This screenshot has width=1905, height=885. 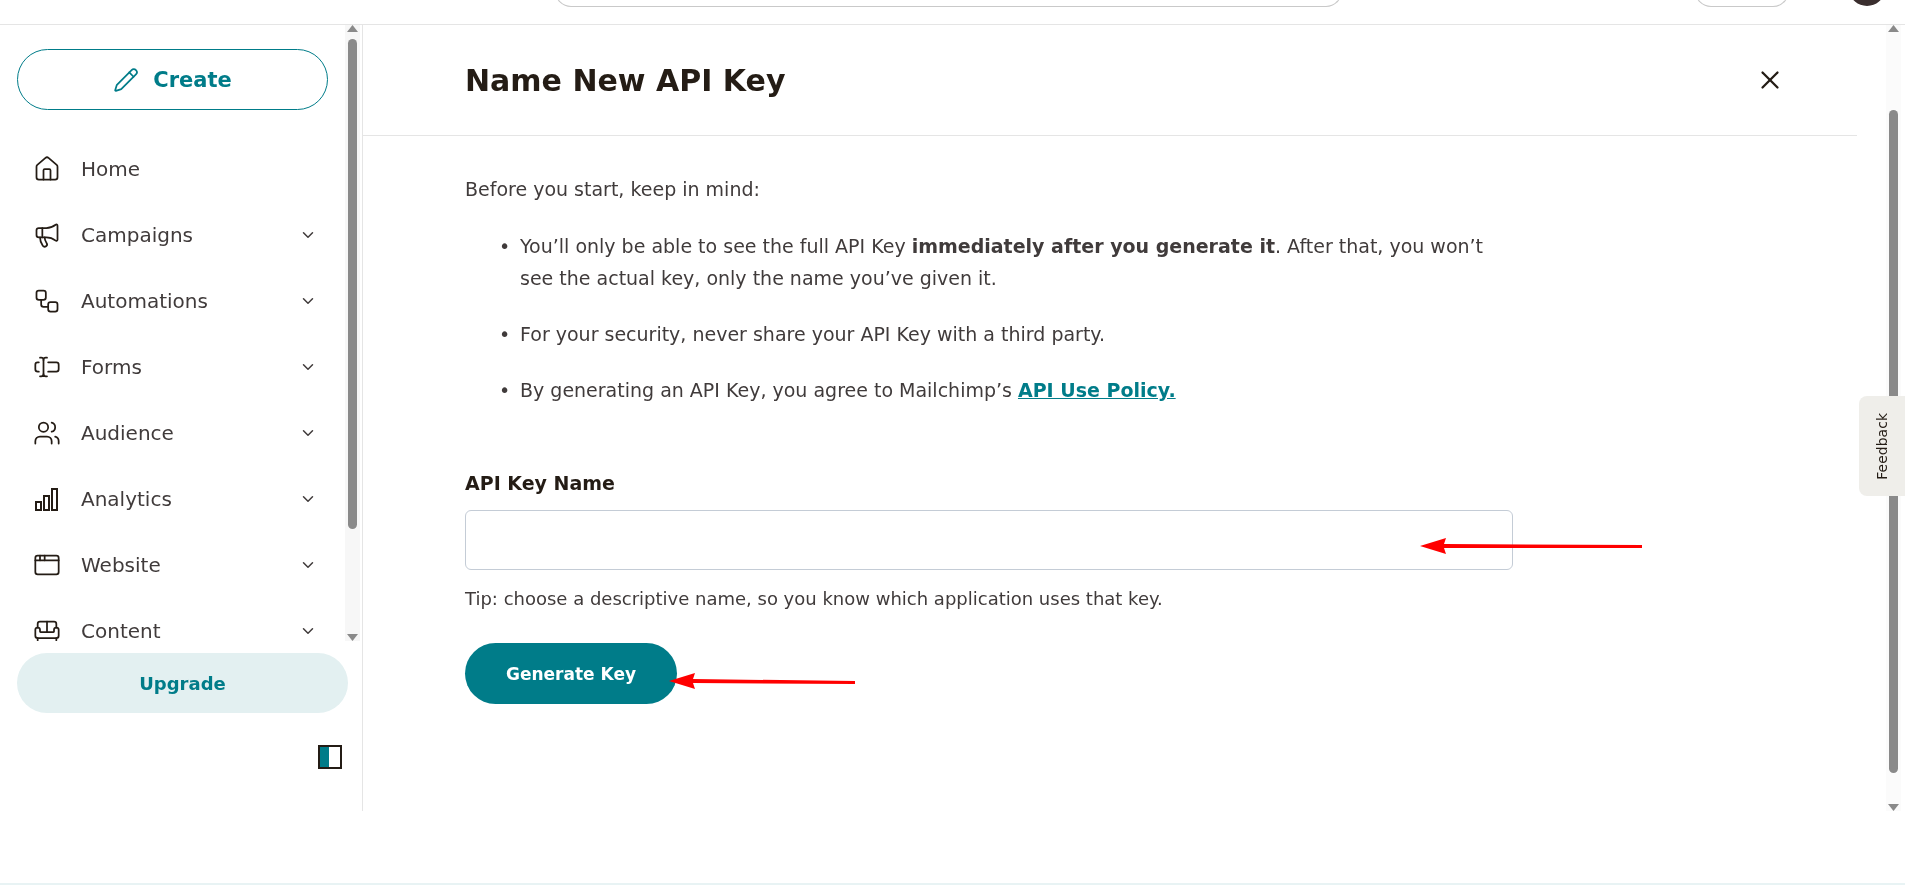 I want to click on nav-label: Audience, so click(x=128, y=433).